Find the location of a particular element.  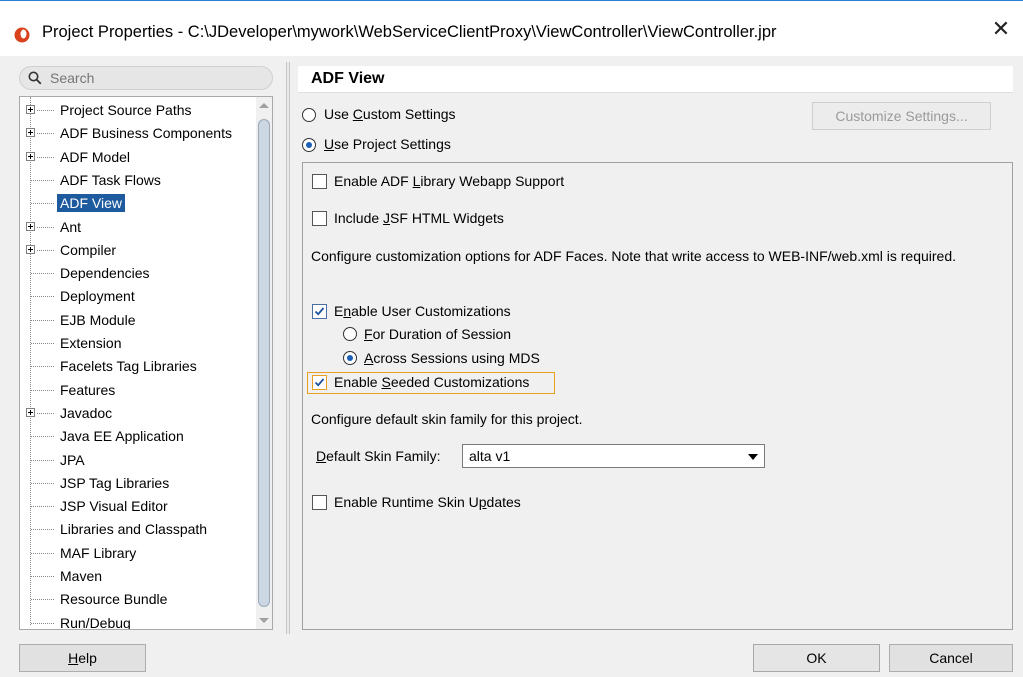

tree-item: Libraries and Classpath is located at coordinates (138, 529).